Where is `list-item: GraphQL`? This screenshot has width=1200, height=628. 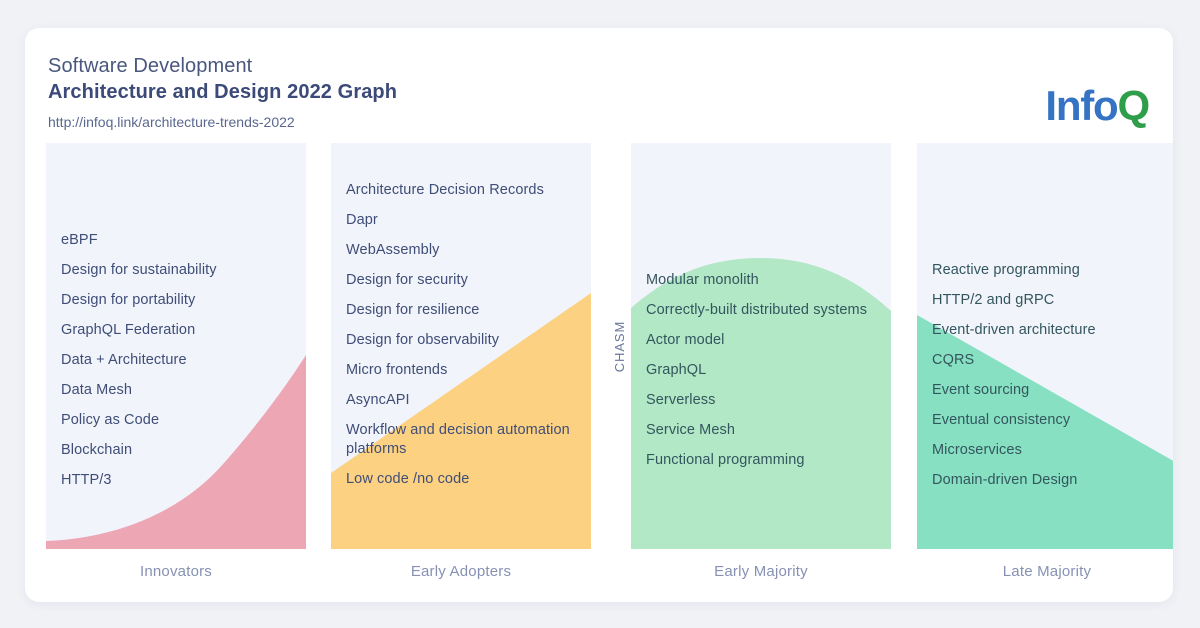
list-item: GraphQL is located at coordinates (676, 370).